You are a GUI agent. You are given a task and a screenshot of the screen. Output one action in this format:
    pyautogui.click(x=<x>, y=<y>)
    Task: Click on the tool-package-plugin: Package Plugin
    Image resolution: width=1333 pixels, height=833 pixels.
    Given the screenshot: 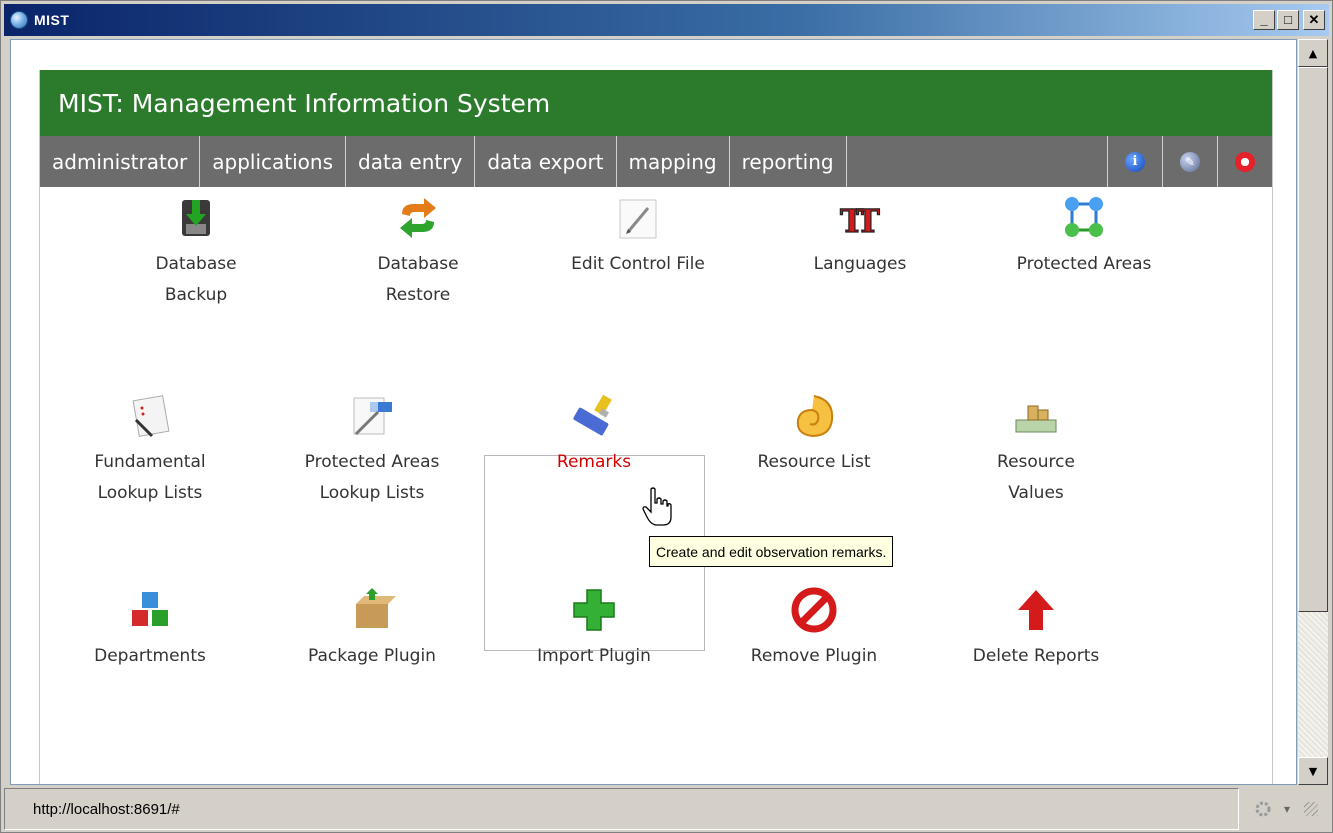 What is the action you would take?
    pyautogui.click(x=372, y=625)
    